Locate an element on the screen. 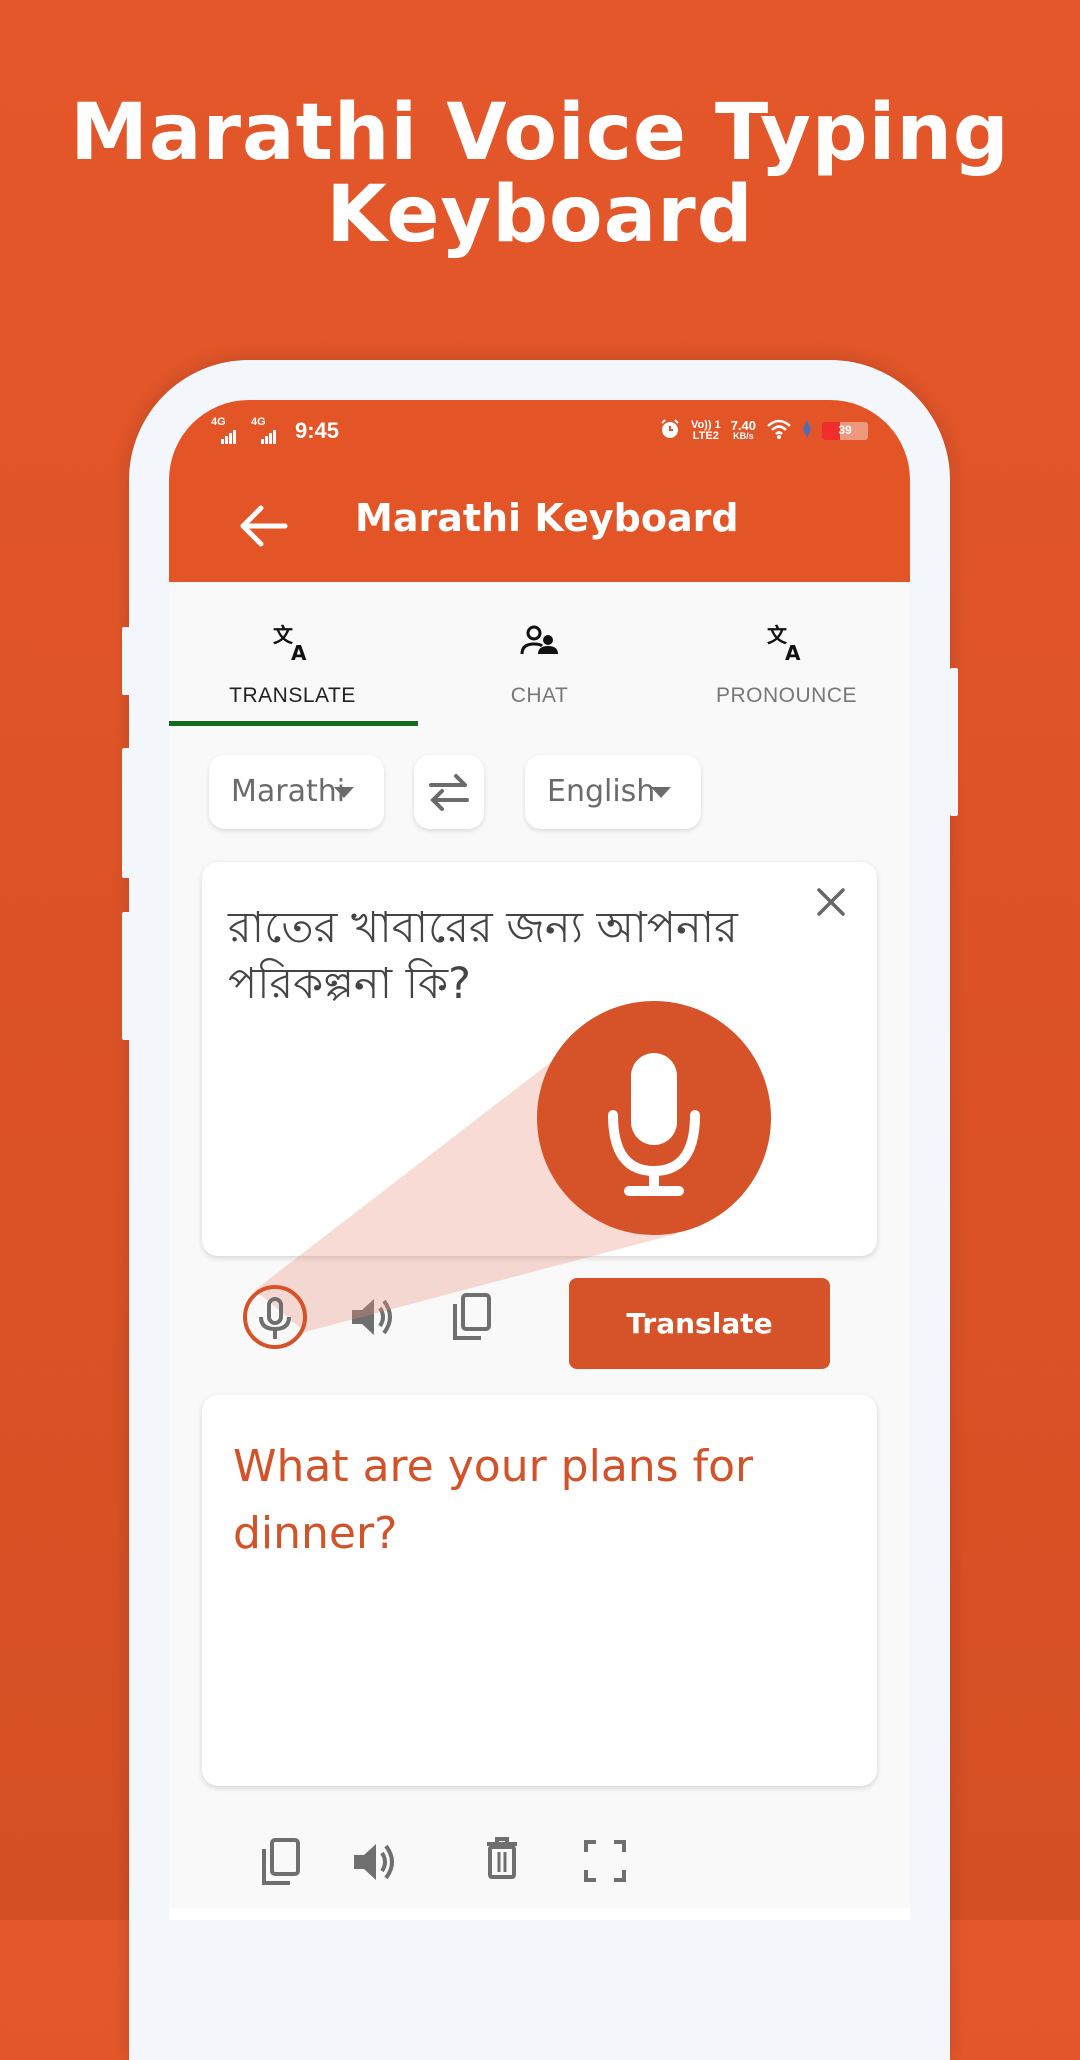  network-speed: 7.40 KB/s is located at coordinates (743, 429).